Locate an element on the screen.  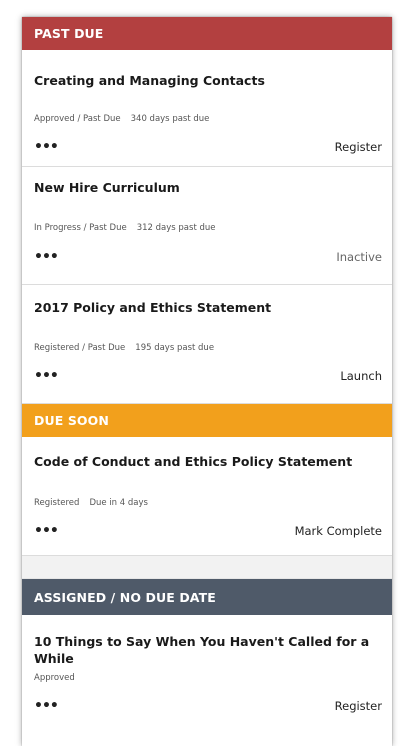
course-title: New Hire Curriculum is located at coordinates (107, 187).